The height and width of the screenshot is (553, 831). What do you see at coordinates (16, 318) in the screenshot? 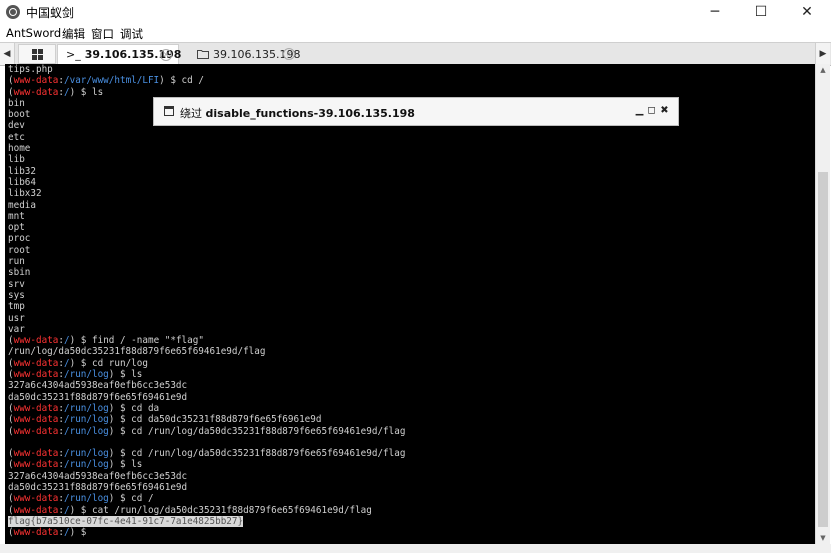
I see `terminal-output-line: usr` at bounding box center [16, 318].